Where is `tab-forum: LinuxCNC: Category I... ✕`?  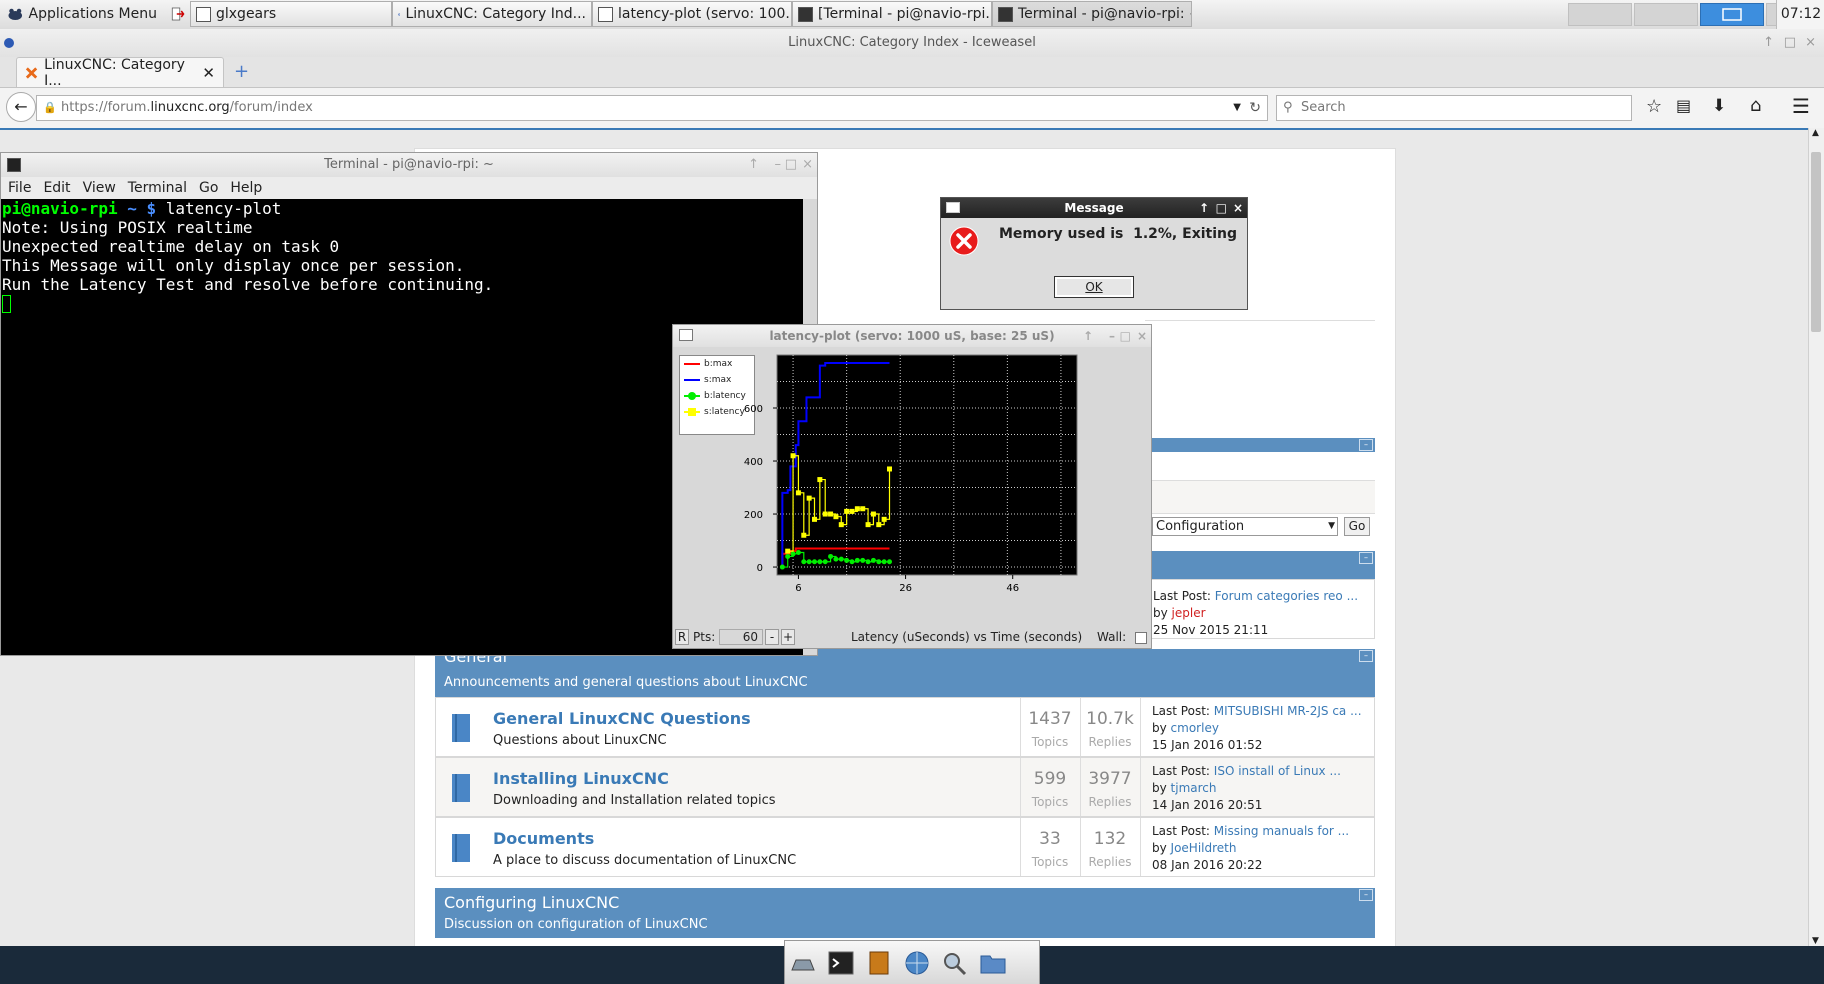 tab-forum: LinuxCNC: Category I... ✕ is located at coordinates (120, 72).